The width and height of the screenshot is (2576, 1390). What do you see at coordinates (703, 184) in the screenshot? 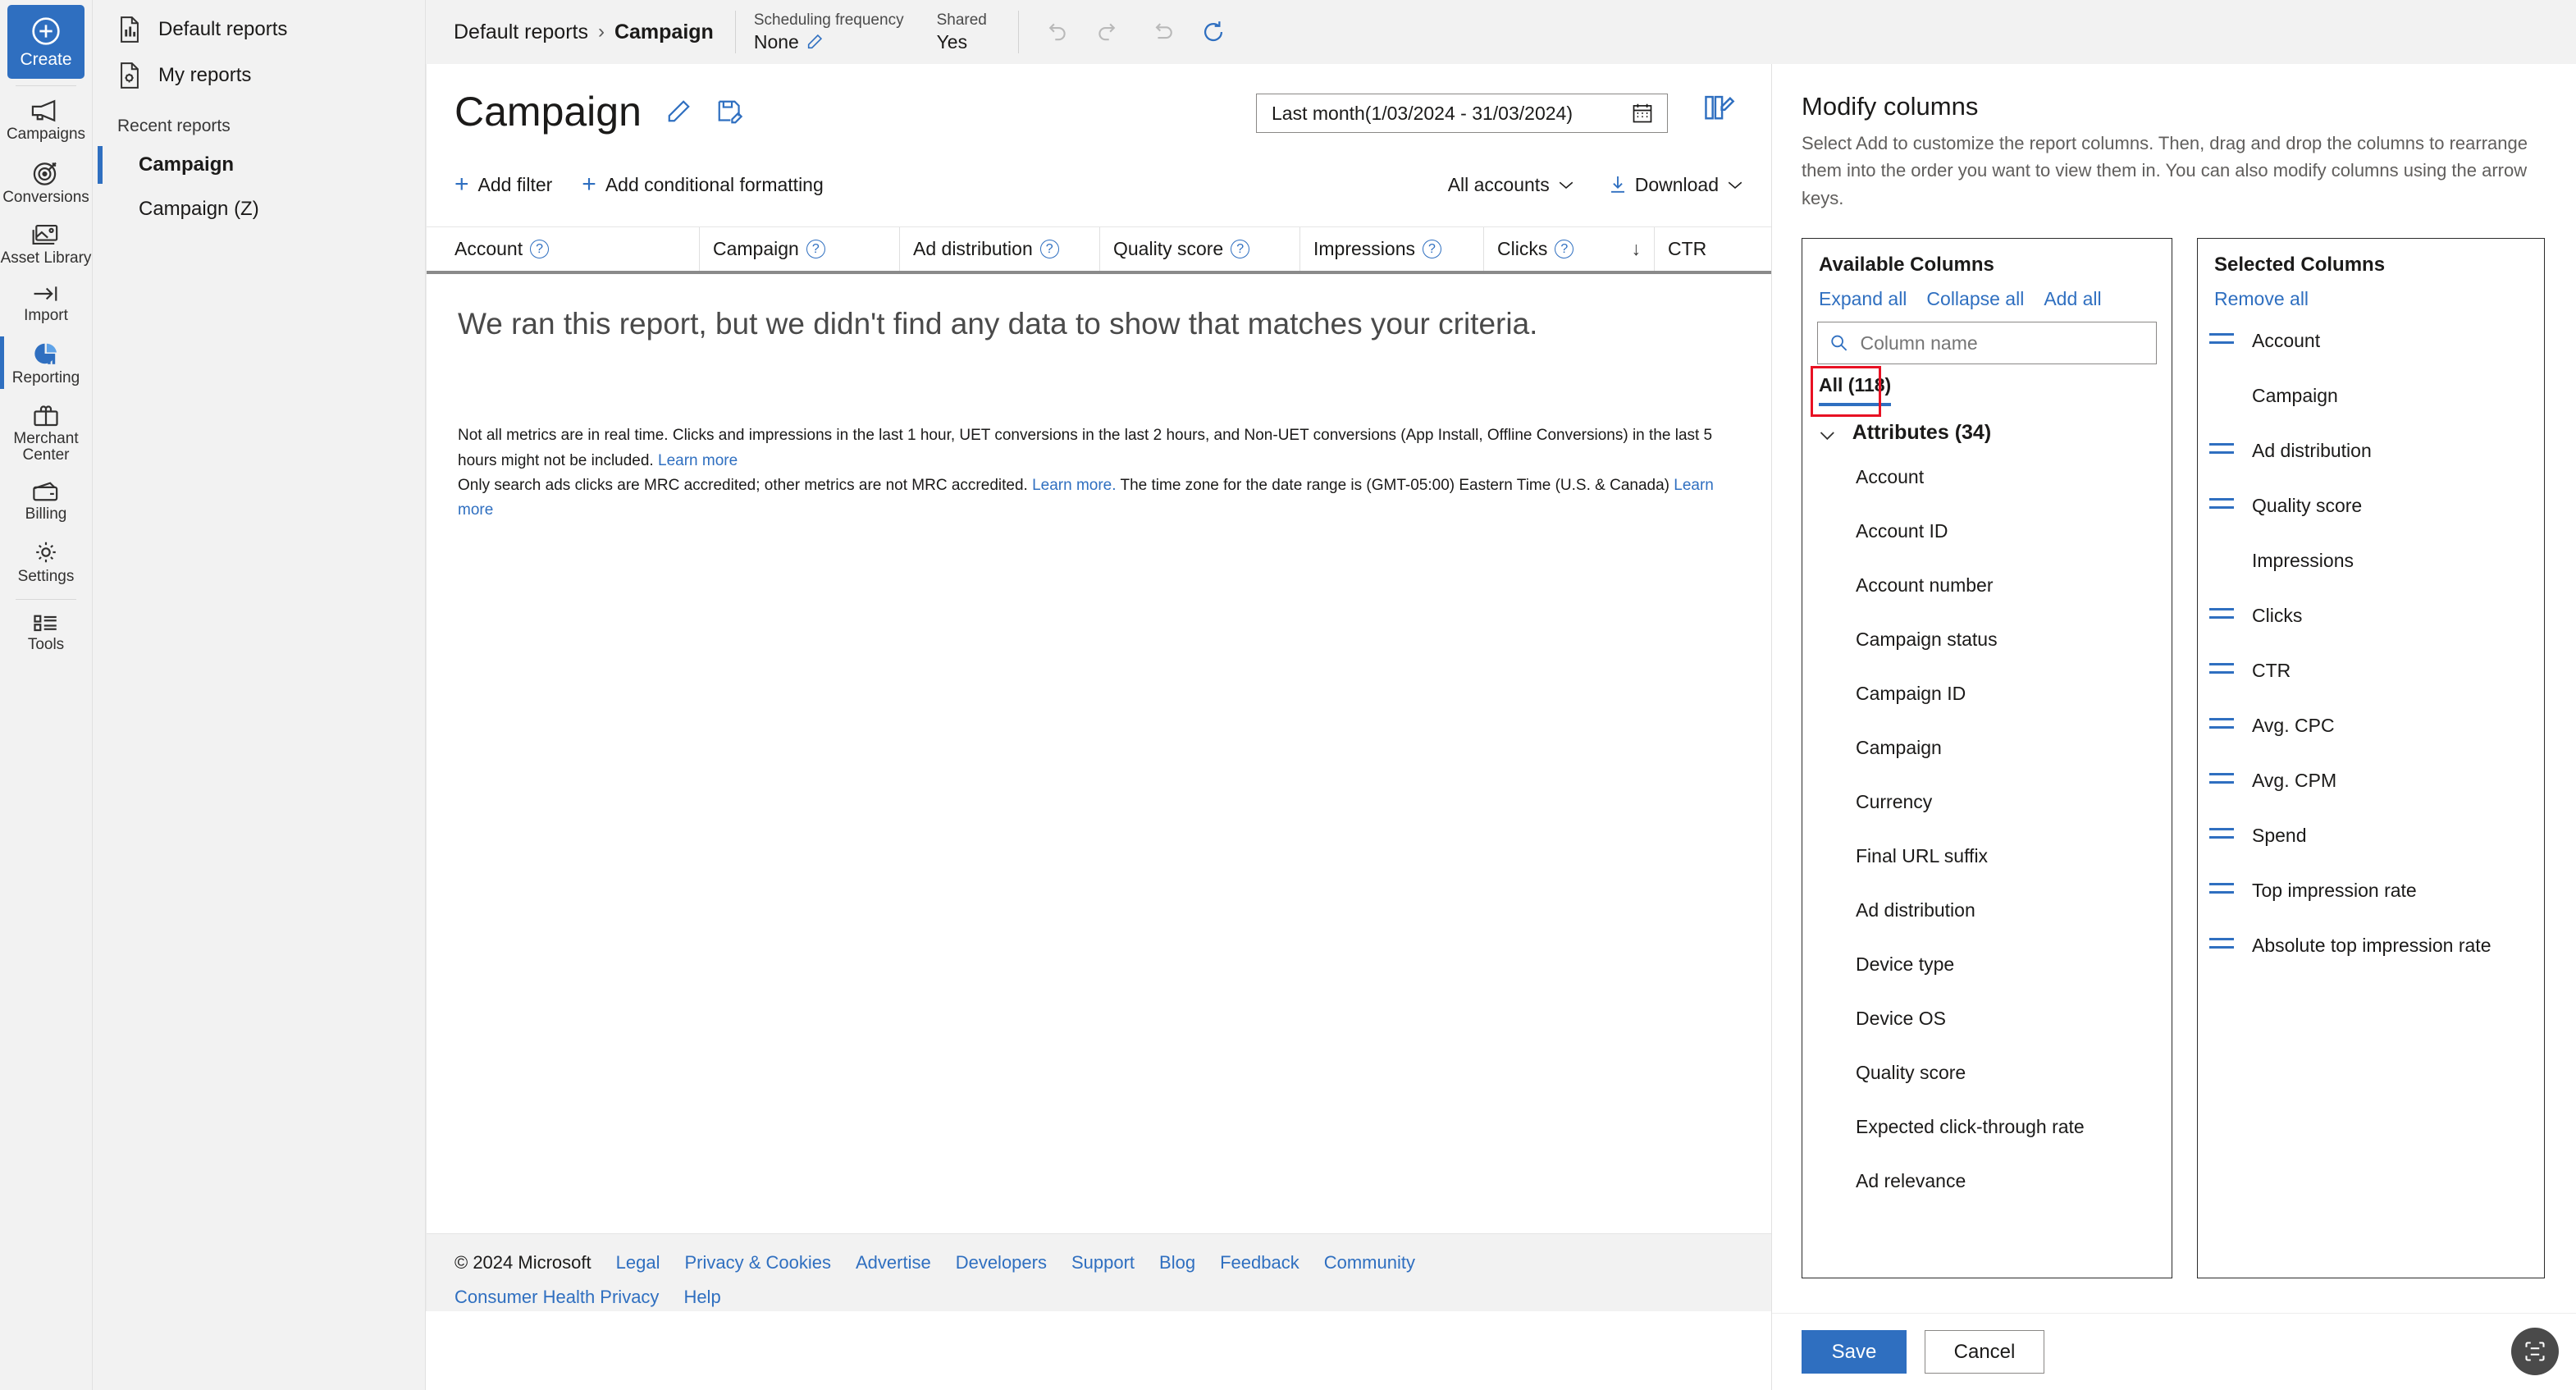
I see `add-conditional-formatting-button: + Add conditional formatting` at bounding box center [703, 184].